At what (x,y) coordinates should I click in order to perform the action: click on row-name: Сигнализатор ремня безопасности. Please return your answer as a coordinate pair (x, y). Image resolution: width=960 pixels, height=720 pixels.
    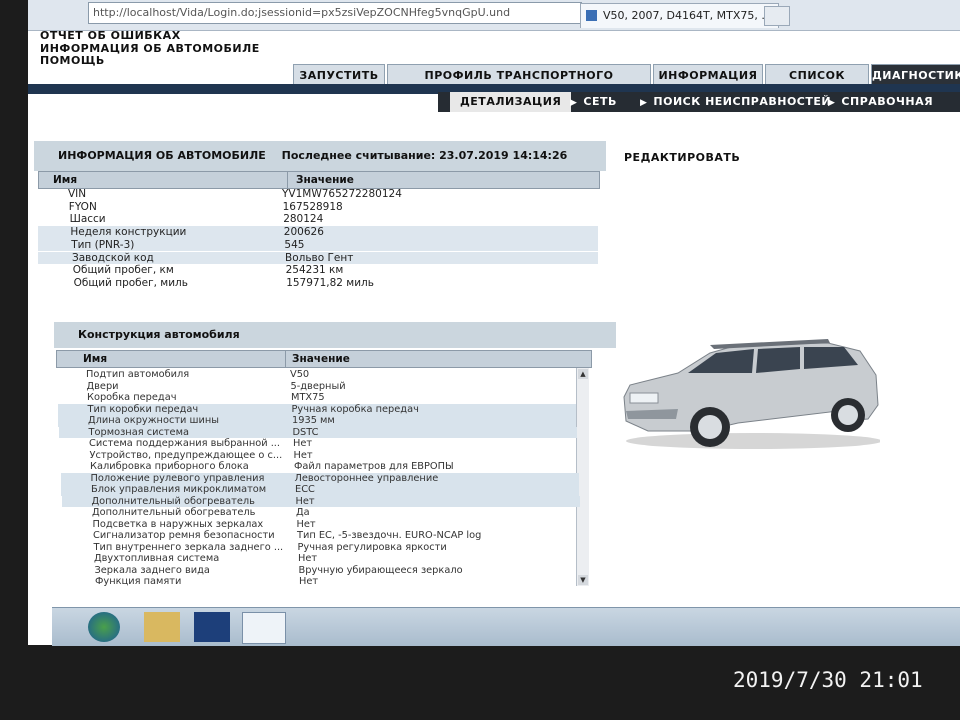
    Looking at the image, I should click on (184, 535).